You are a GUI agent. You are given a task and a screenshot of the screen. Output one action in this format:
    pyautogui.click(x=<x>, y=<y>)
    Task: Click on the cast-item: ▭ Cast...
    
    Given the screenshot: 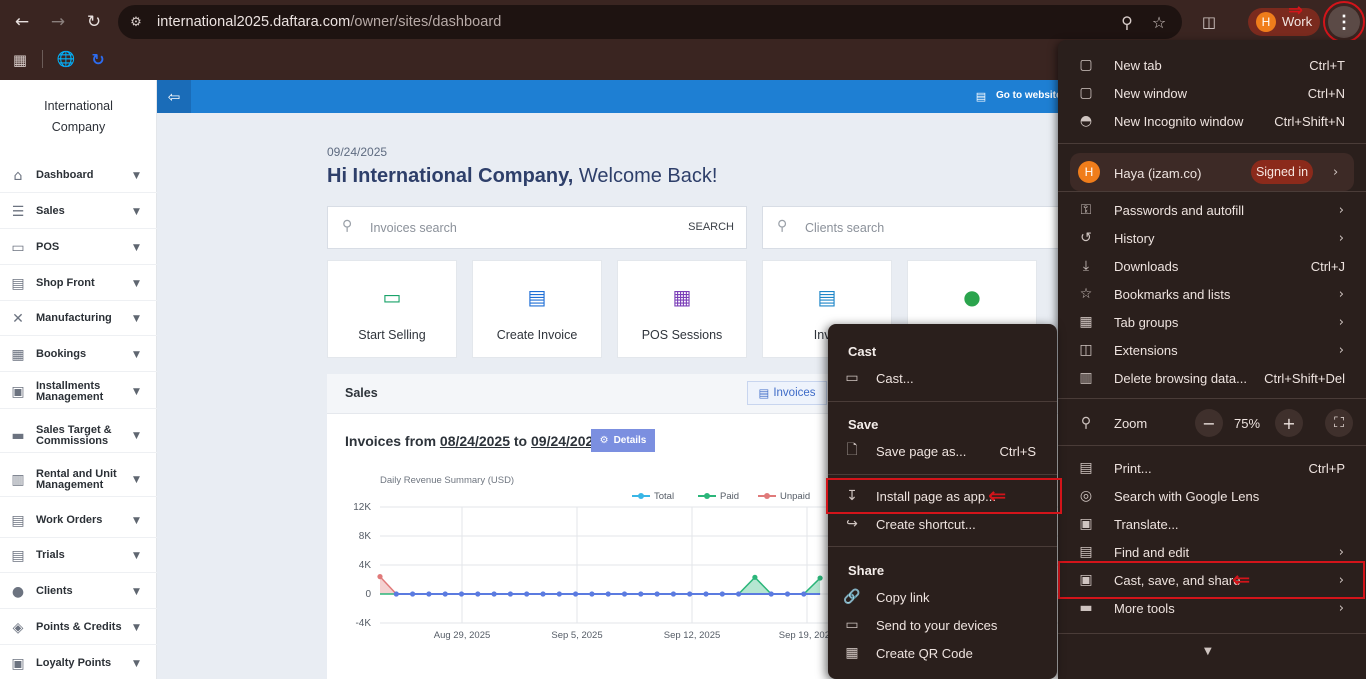 What is the action you would take?
    pyautogui.click(x=942, y=378)
    